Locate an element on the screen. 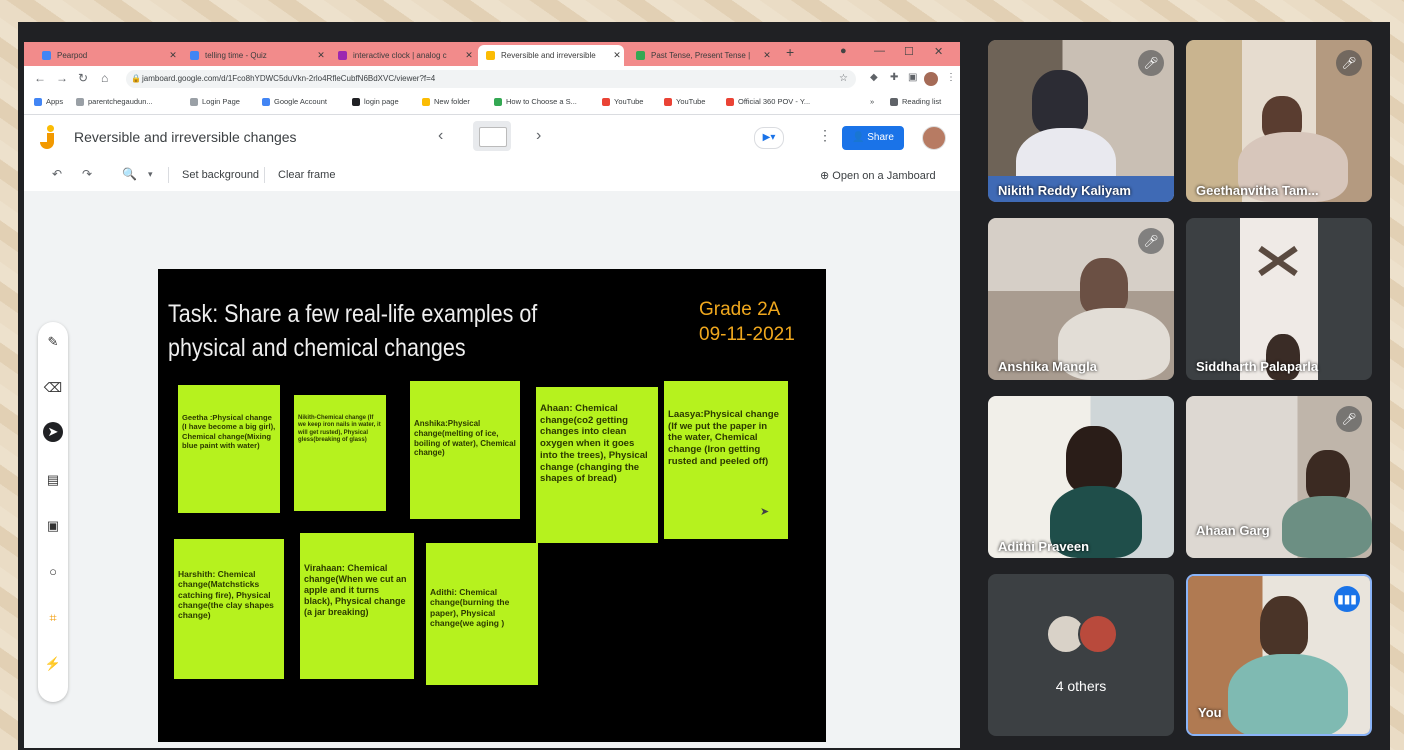 Image resolution: width=1404 pixels, height=750 pixels. redo-icon: ↷ is located at coordinates (87, 174).